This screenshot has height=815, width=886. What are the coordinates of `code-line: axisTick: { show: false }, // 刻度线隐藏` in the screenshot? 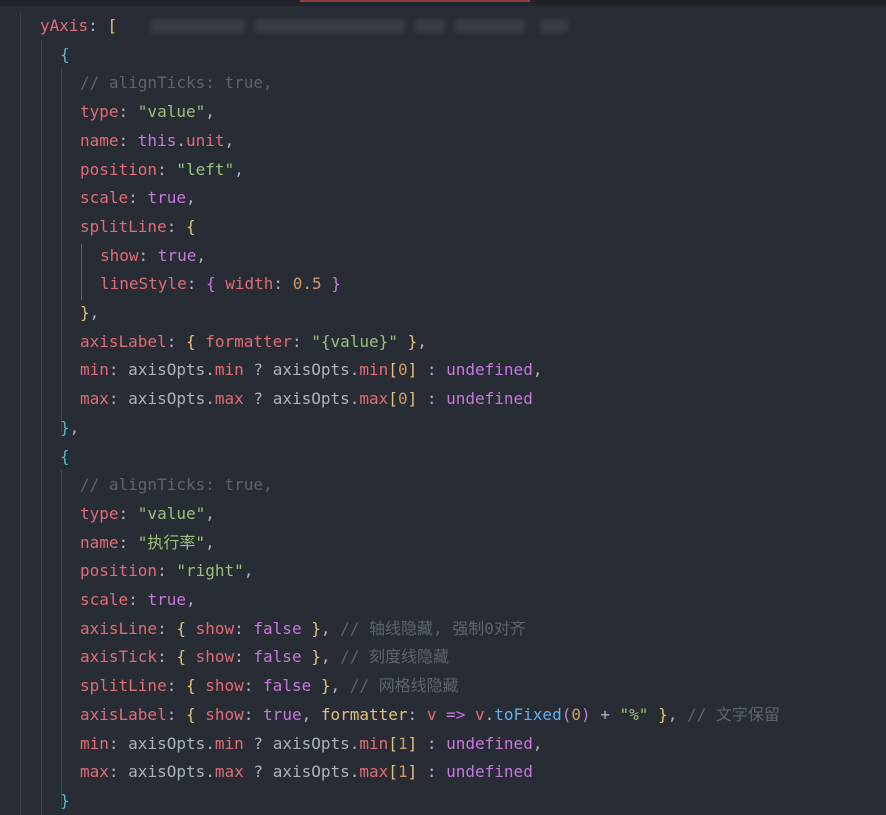 It's located at (264, 657).